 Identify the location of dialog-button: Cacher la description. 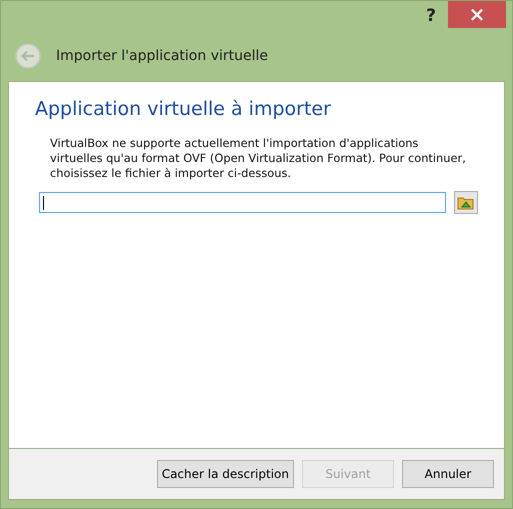
(225, 474).